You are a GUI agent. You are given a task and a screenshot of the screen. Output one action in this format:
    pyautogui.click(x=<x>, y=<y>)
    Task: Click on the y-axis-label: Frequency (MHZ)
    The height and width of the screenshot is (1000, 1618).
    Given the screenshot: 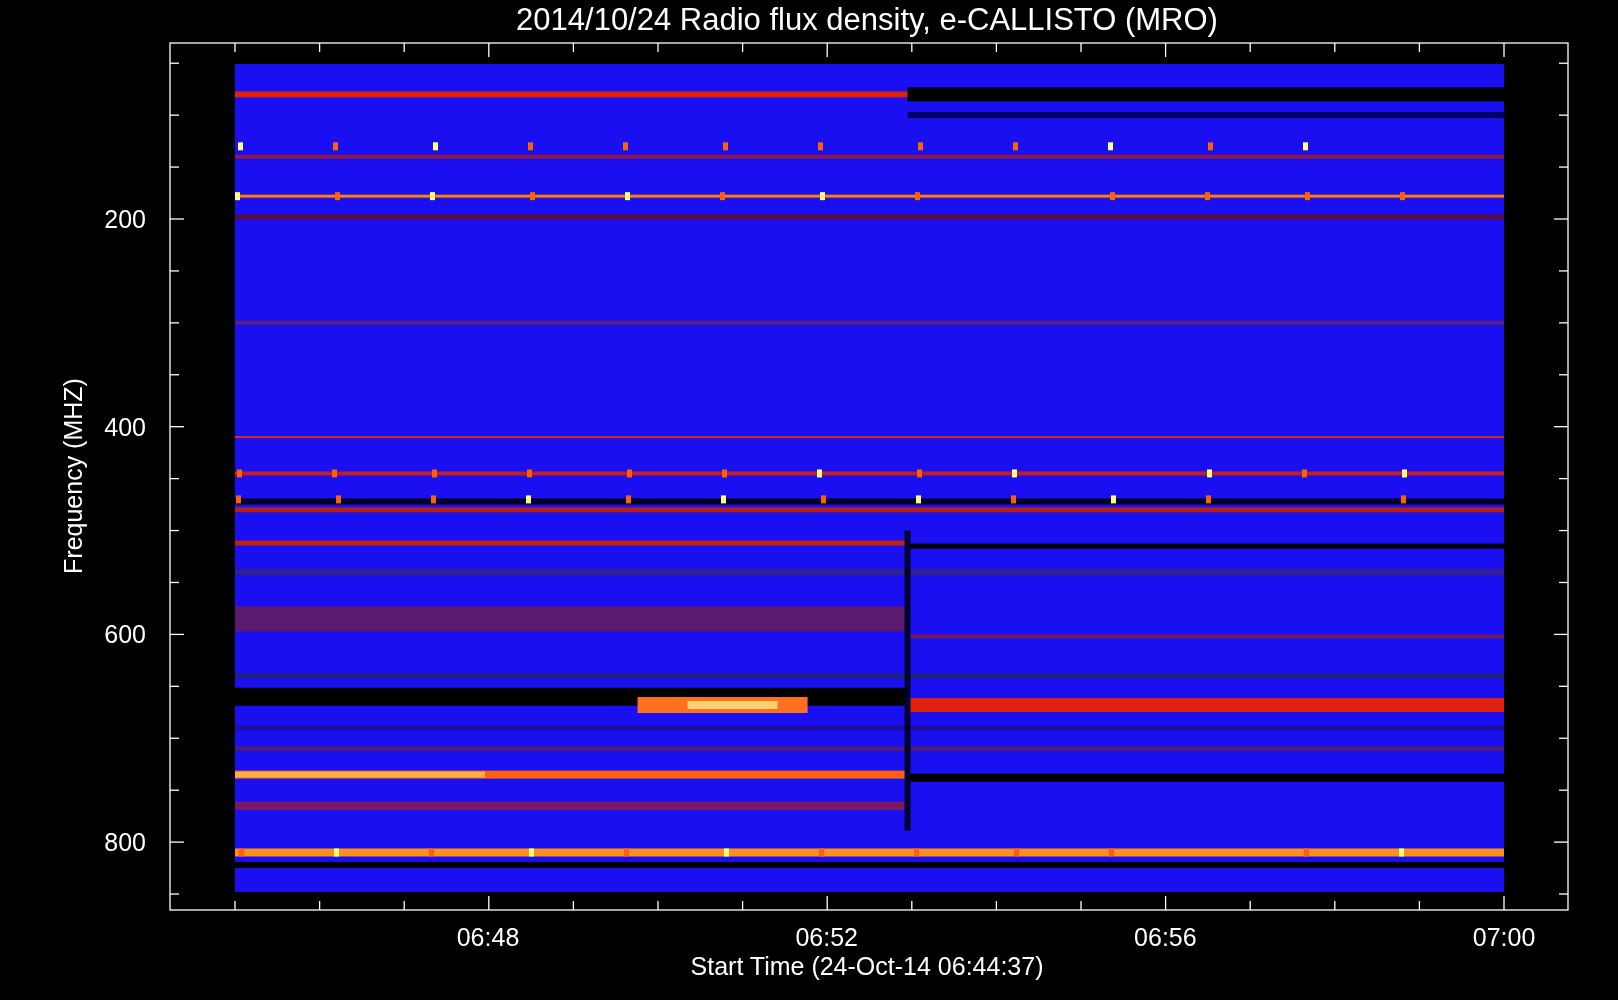 What is the action you would take?
    pyautogui.click(x=73, y=476)
    